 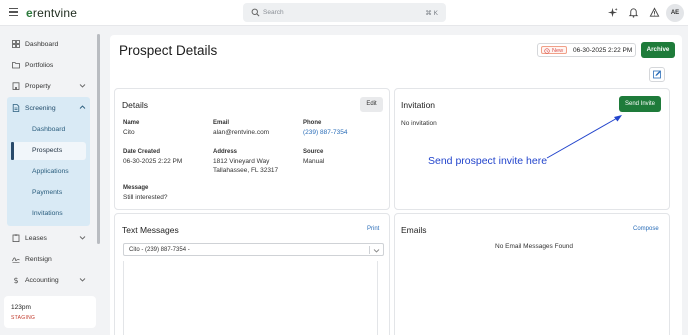 I want to click on print-link: Print, so click(x=373, y=229).